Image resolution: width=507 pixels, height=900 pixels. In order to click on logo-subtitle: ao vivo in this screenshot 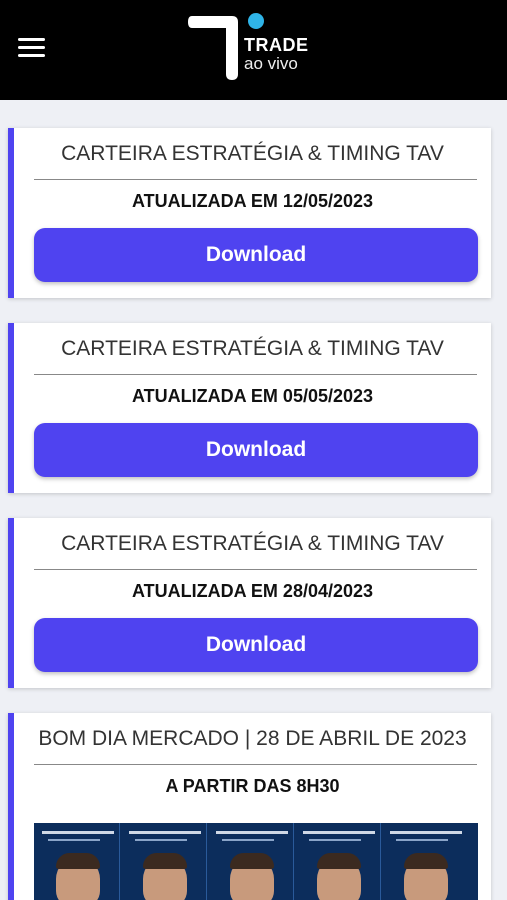, I will do `click(271, 63)`.